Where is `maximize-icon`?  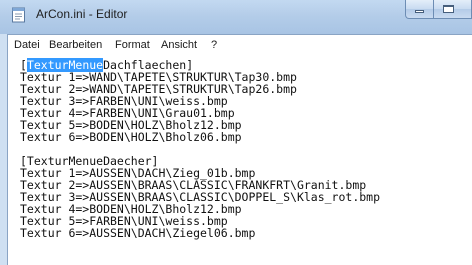 maximize-icon is located at coordinates (448, 9).